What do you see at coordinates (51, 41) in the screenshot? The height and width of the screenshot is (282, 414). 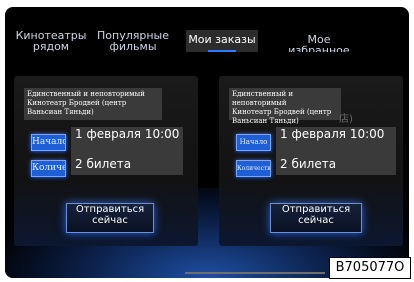 I see `tab-cinemas-nearby: Кинотеатры рядом` at bounding box center [51, 41].